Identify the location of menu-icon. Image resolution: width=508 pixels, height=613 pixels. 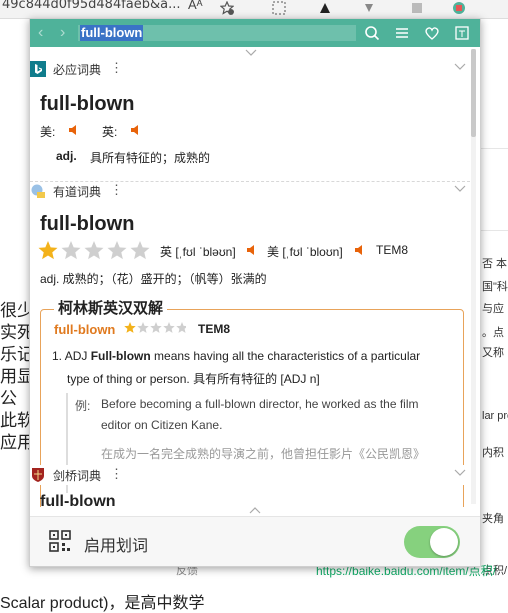
(402, 33).